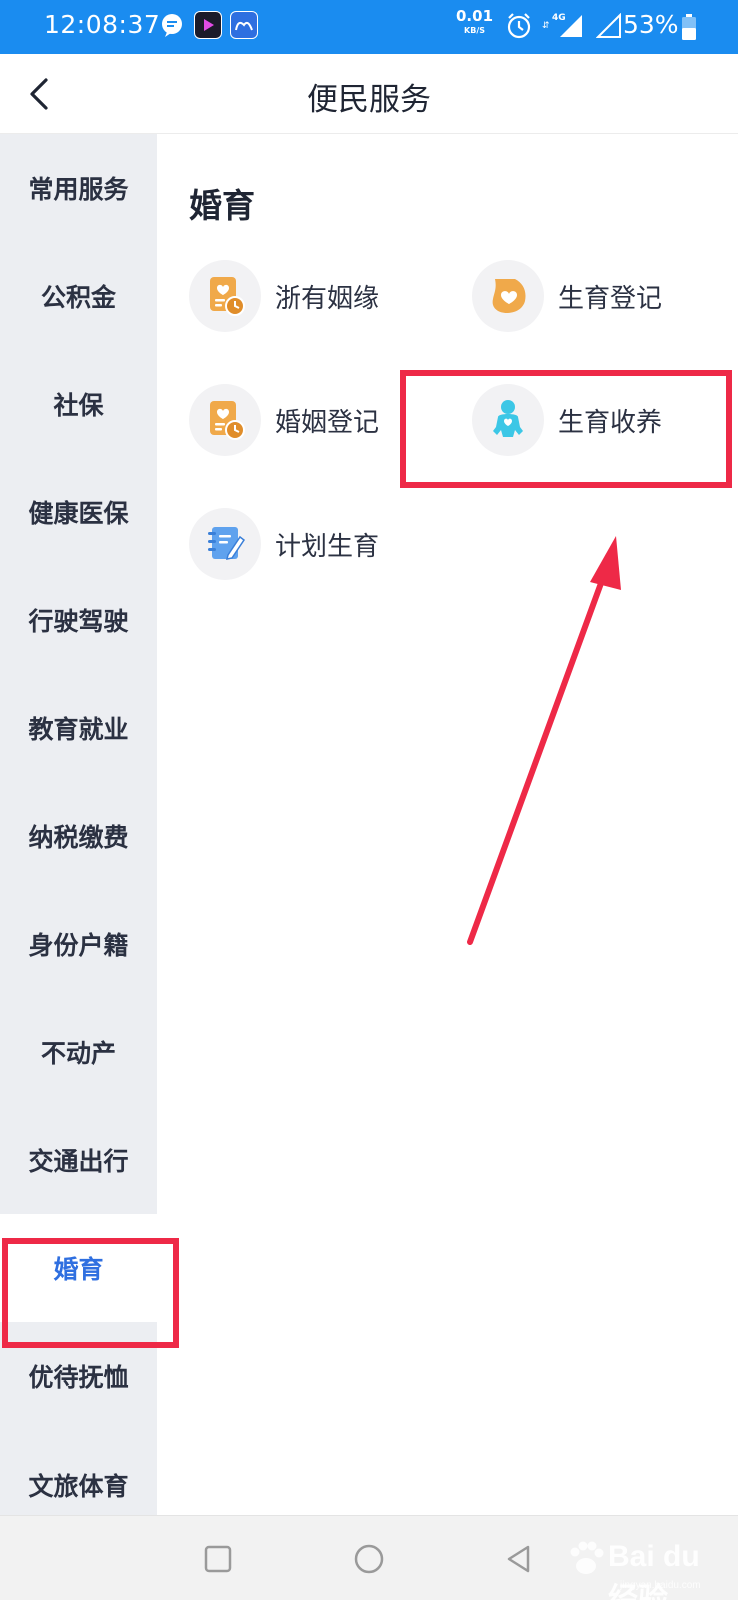 The width and height of the screenshot is (738, 1600). Describe the element at coordinates (327, 422) in the screenshot. I see `service-label: 婚姻登记` at that location.